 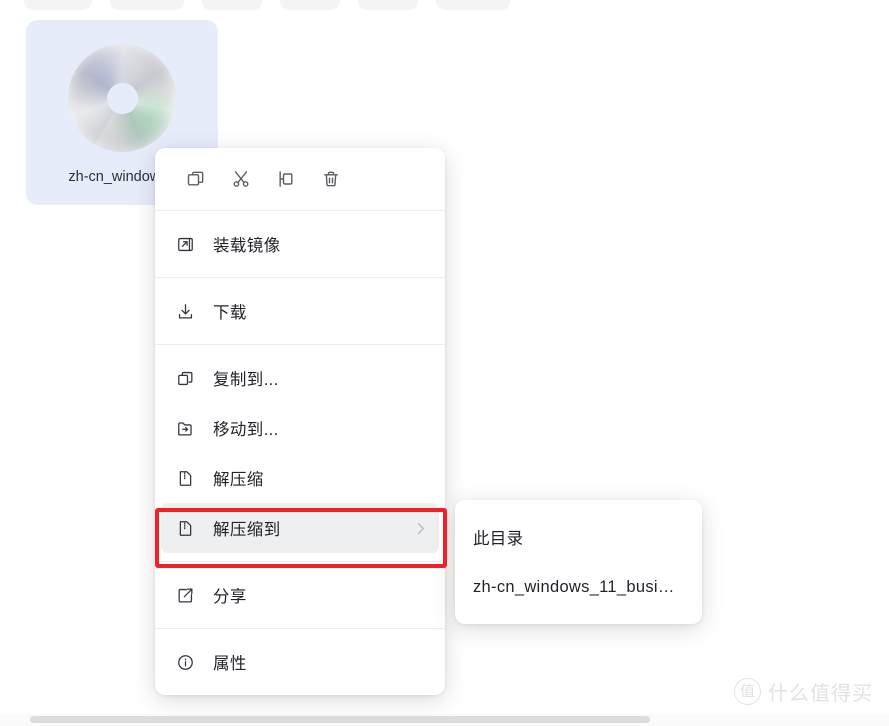 I want to click on menu-item-mount-image: 装载镜像, so click(x=300, y=244).